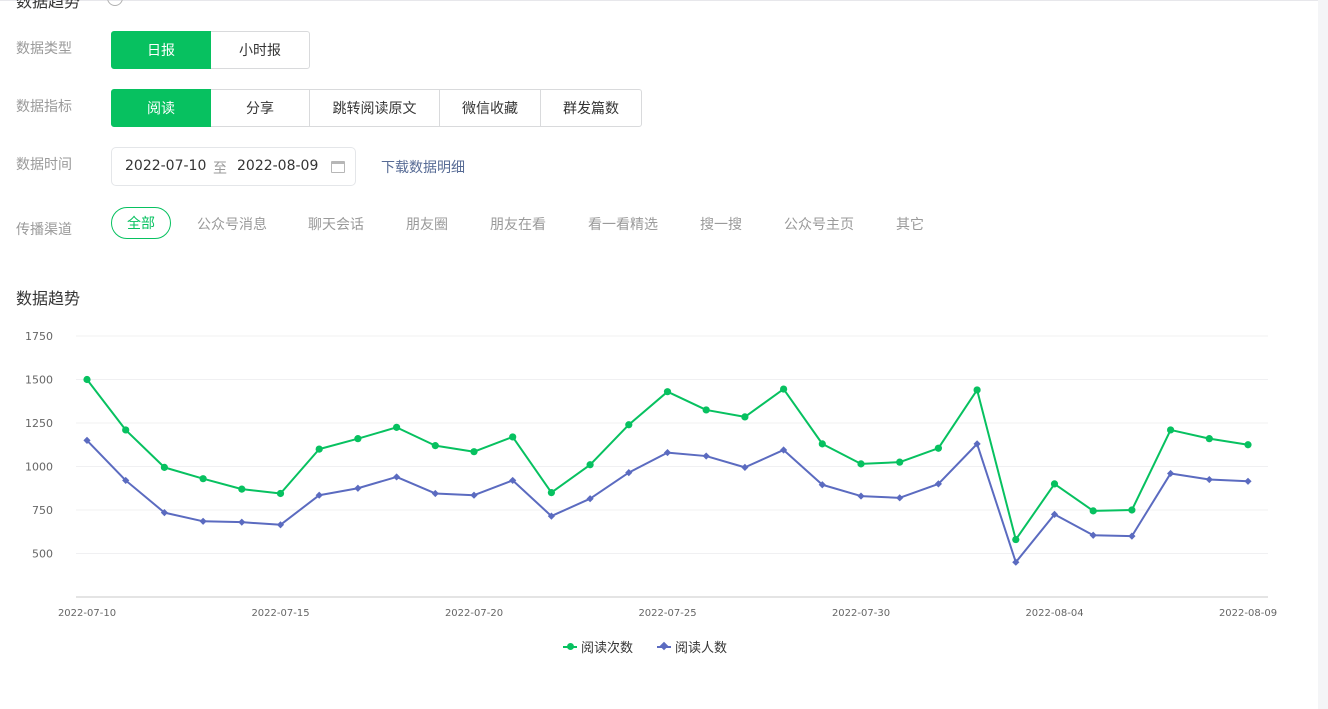  I want to click on legend-item-readers: 阅读人数, so click(692, 646).